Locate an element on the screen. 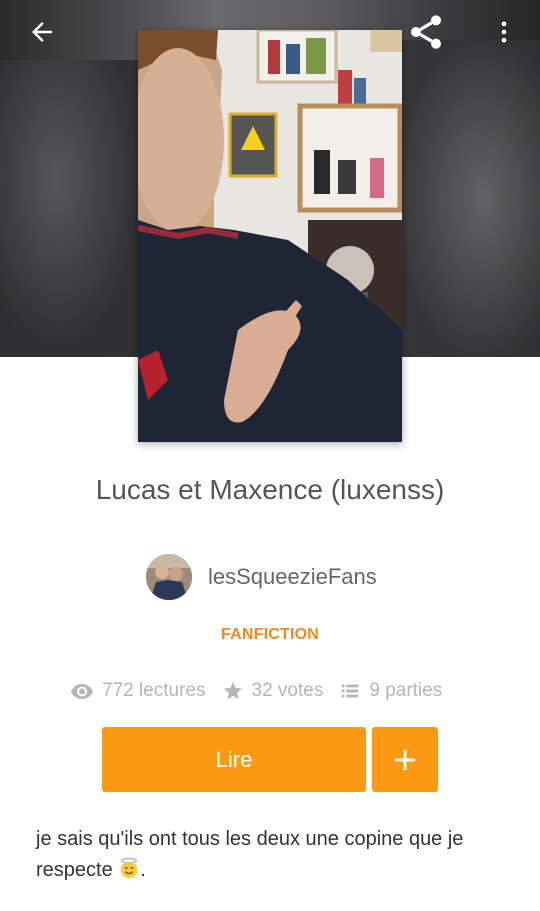 Image resolution: width=540 pixels, height=911 pixels. reads-stat: 772 lectures is located at coordinates (138, 691).